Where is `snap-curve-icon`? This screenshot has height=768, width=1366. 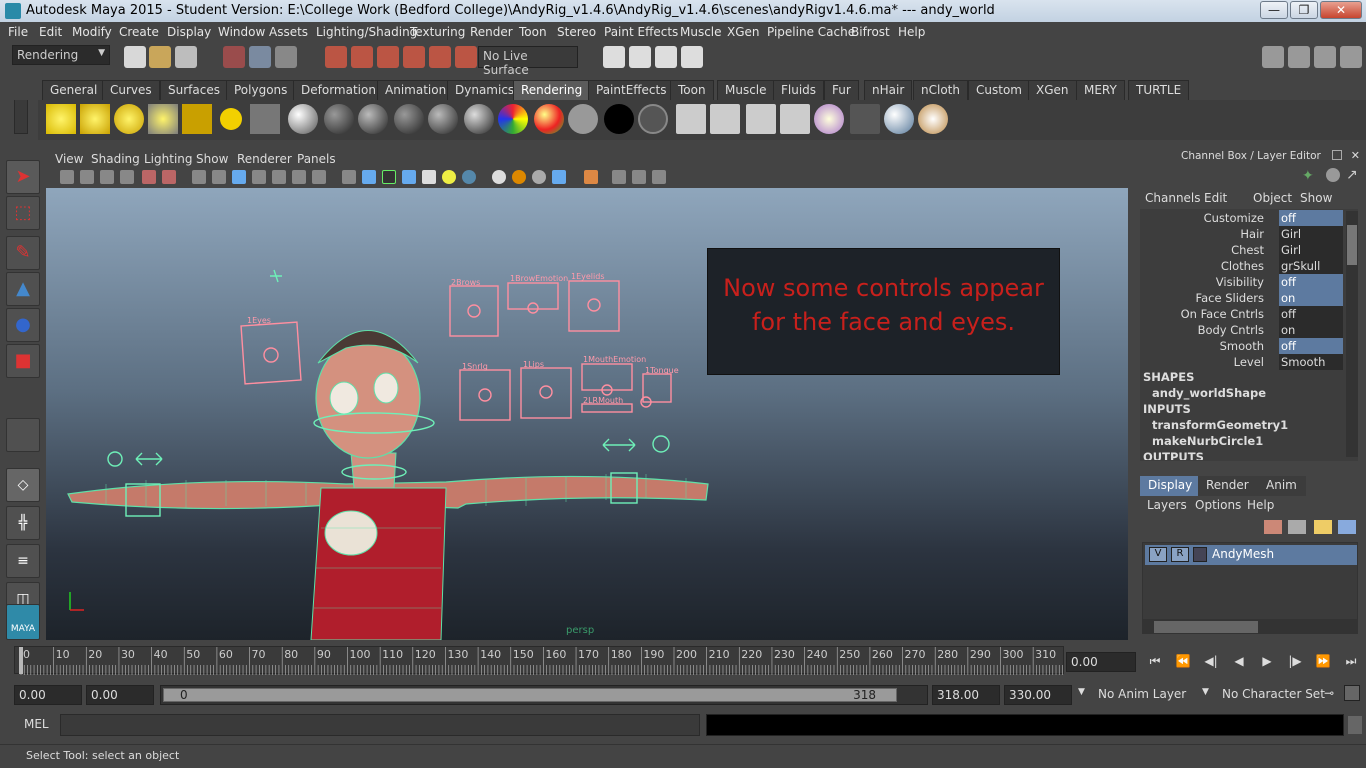
snap-curve-icon is located at coordinates (362, 57).